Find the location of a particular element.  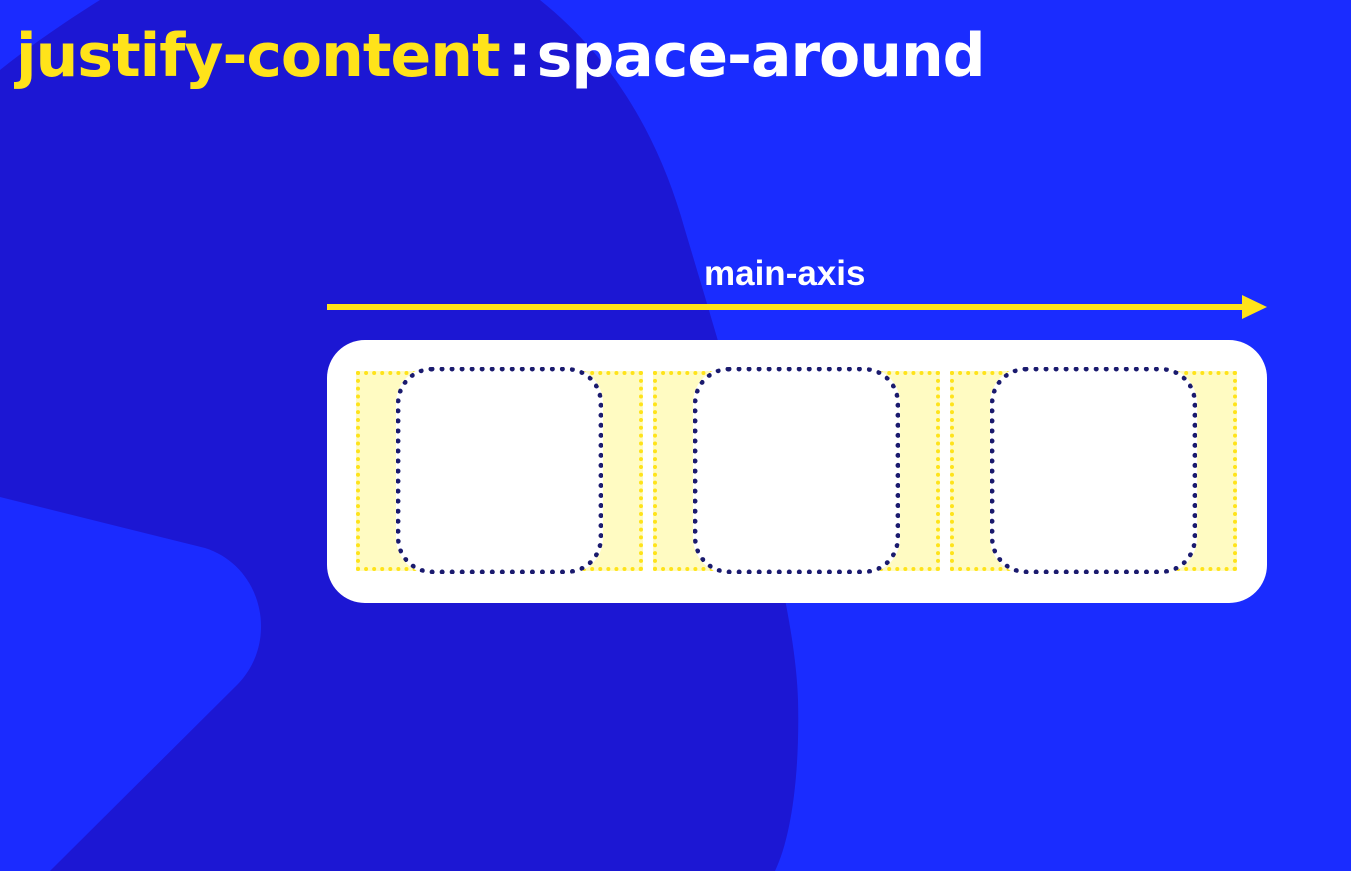

title-property: justify-content is located at coordinates (258, 56).